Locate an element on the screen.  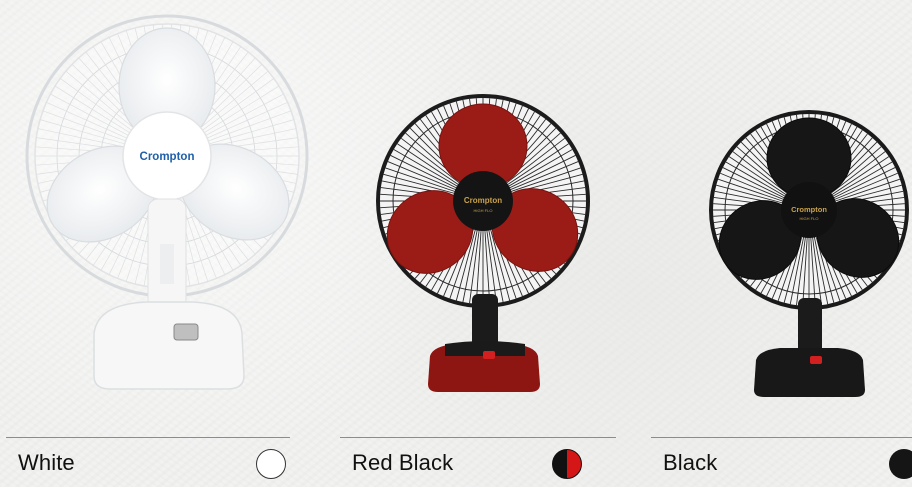
white-fan-brand-logo: Crompton is located at coordinates (167, 157).